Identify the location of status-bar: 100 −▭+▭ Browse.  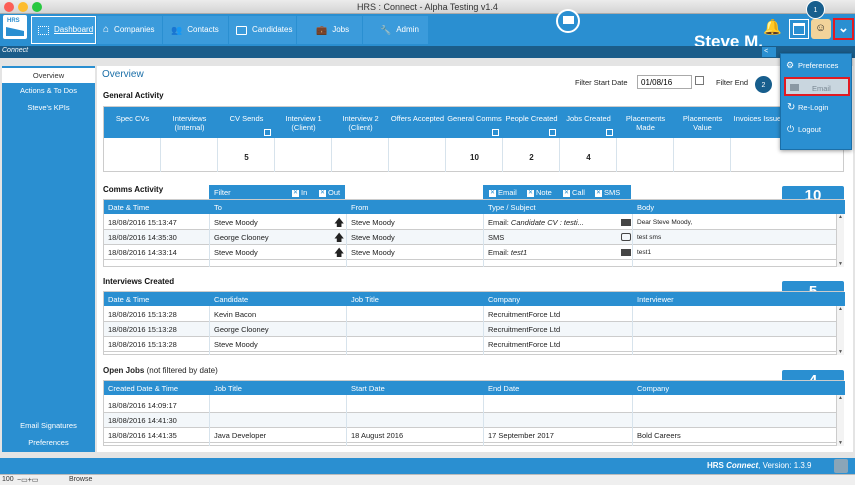
(427, 479).